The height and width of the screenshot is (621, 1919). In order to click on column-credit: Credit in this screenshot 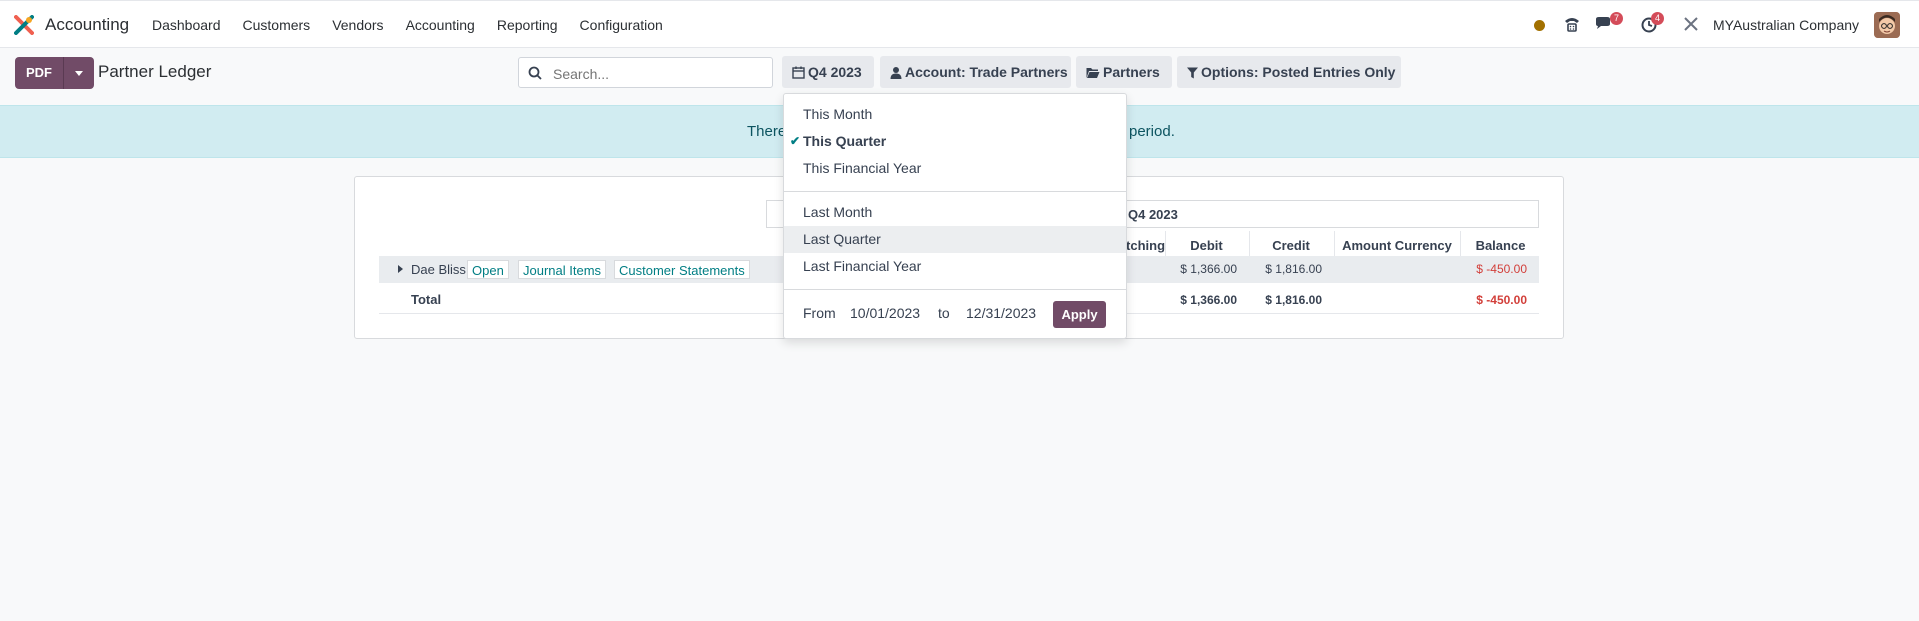, I will do `click(1291, 245)`.